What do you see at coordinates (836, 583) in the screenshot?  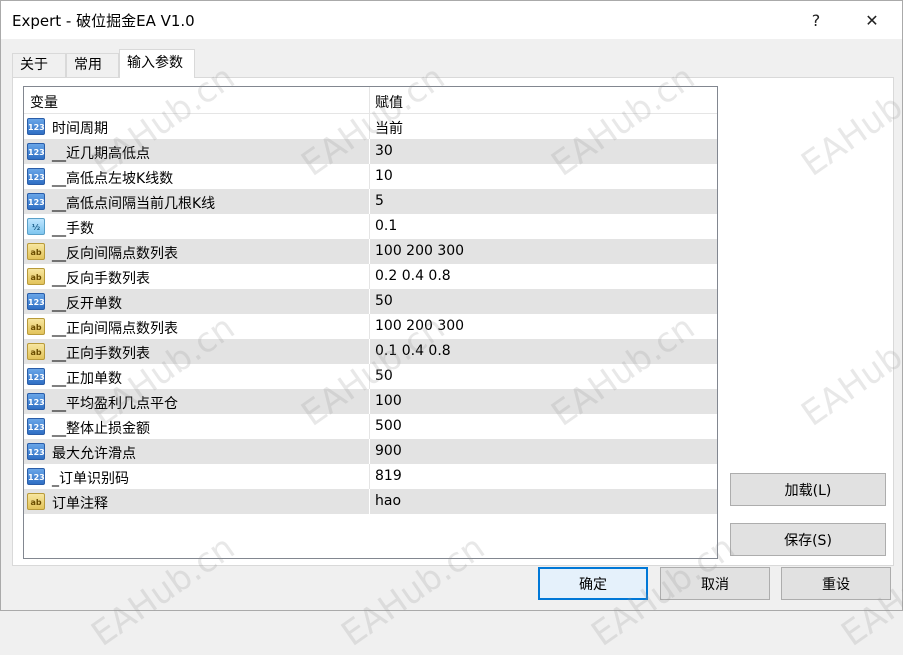 I see `reset-button: 重设` at bounding box center [836, 583].